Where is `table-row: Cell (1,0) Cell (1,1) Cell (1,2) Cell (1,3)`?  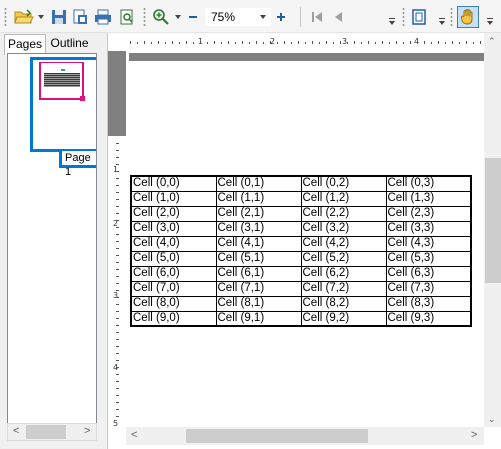
table-row: Cell (1,0) Cell (1,1) Cell (1,2) Cell (1,3) is located at coordinates (301, 198).